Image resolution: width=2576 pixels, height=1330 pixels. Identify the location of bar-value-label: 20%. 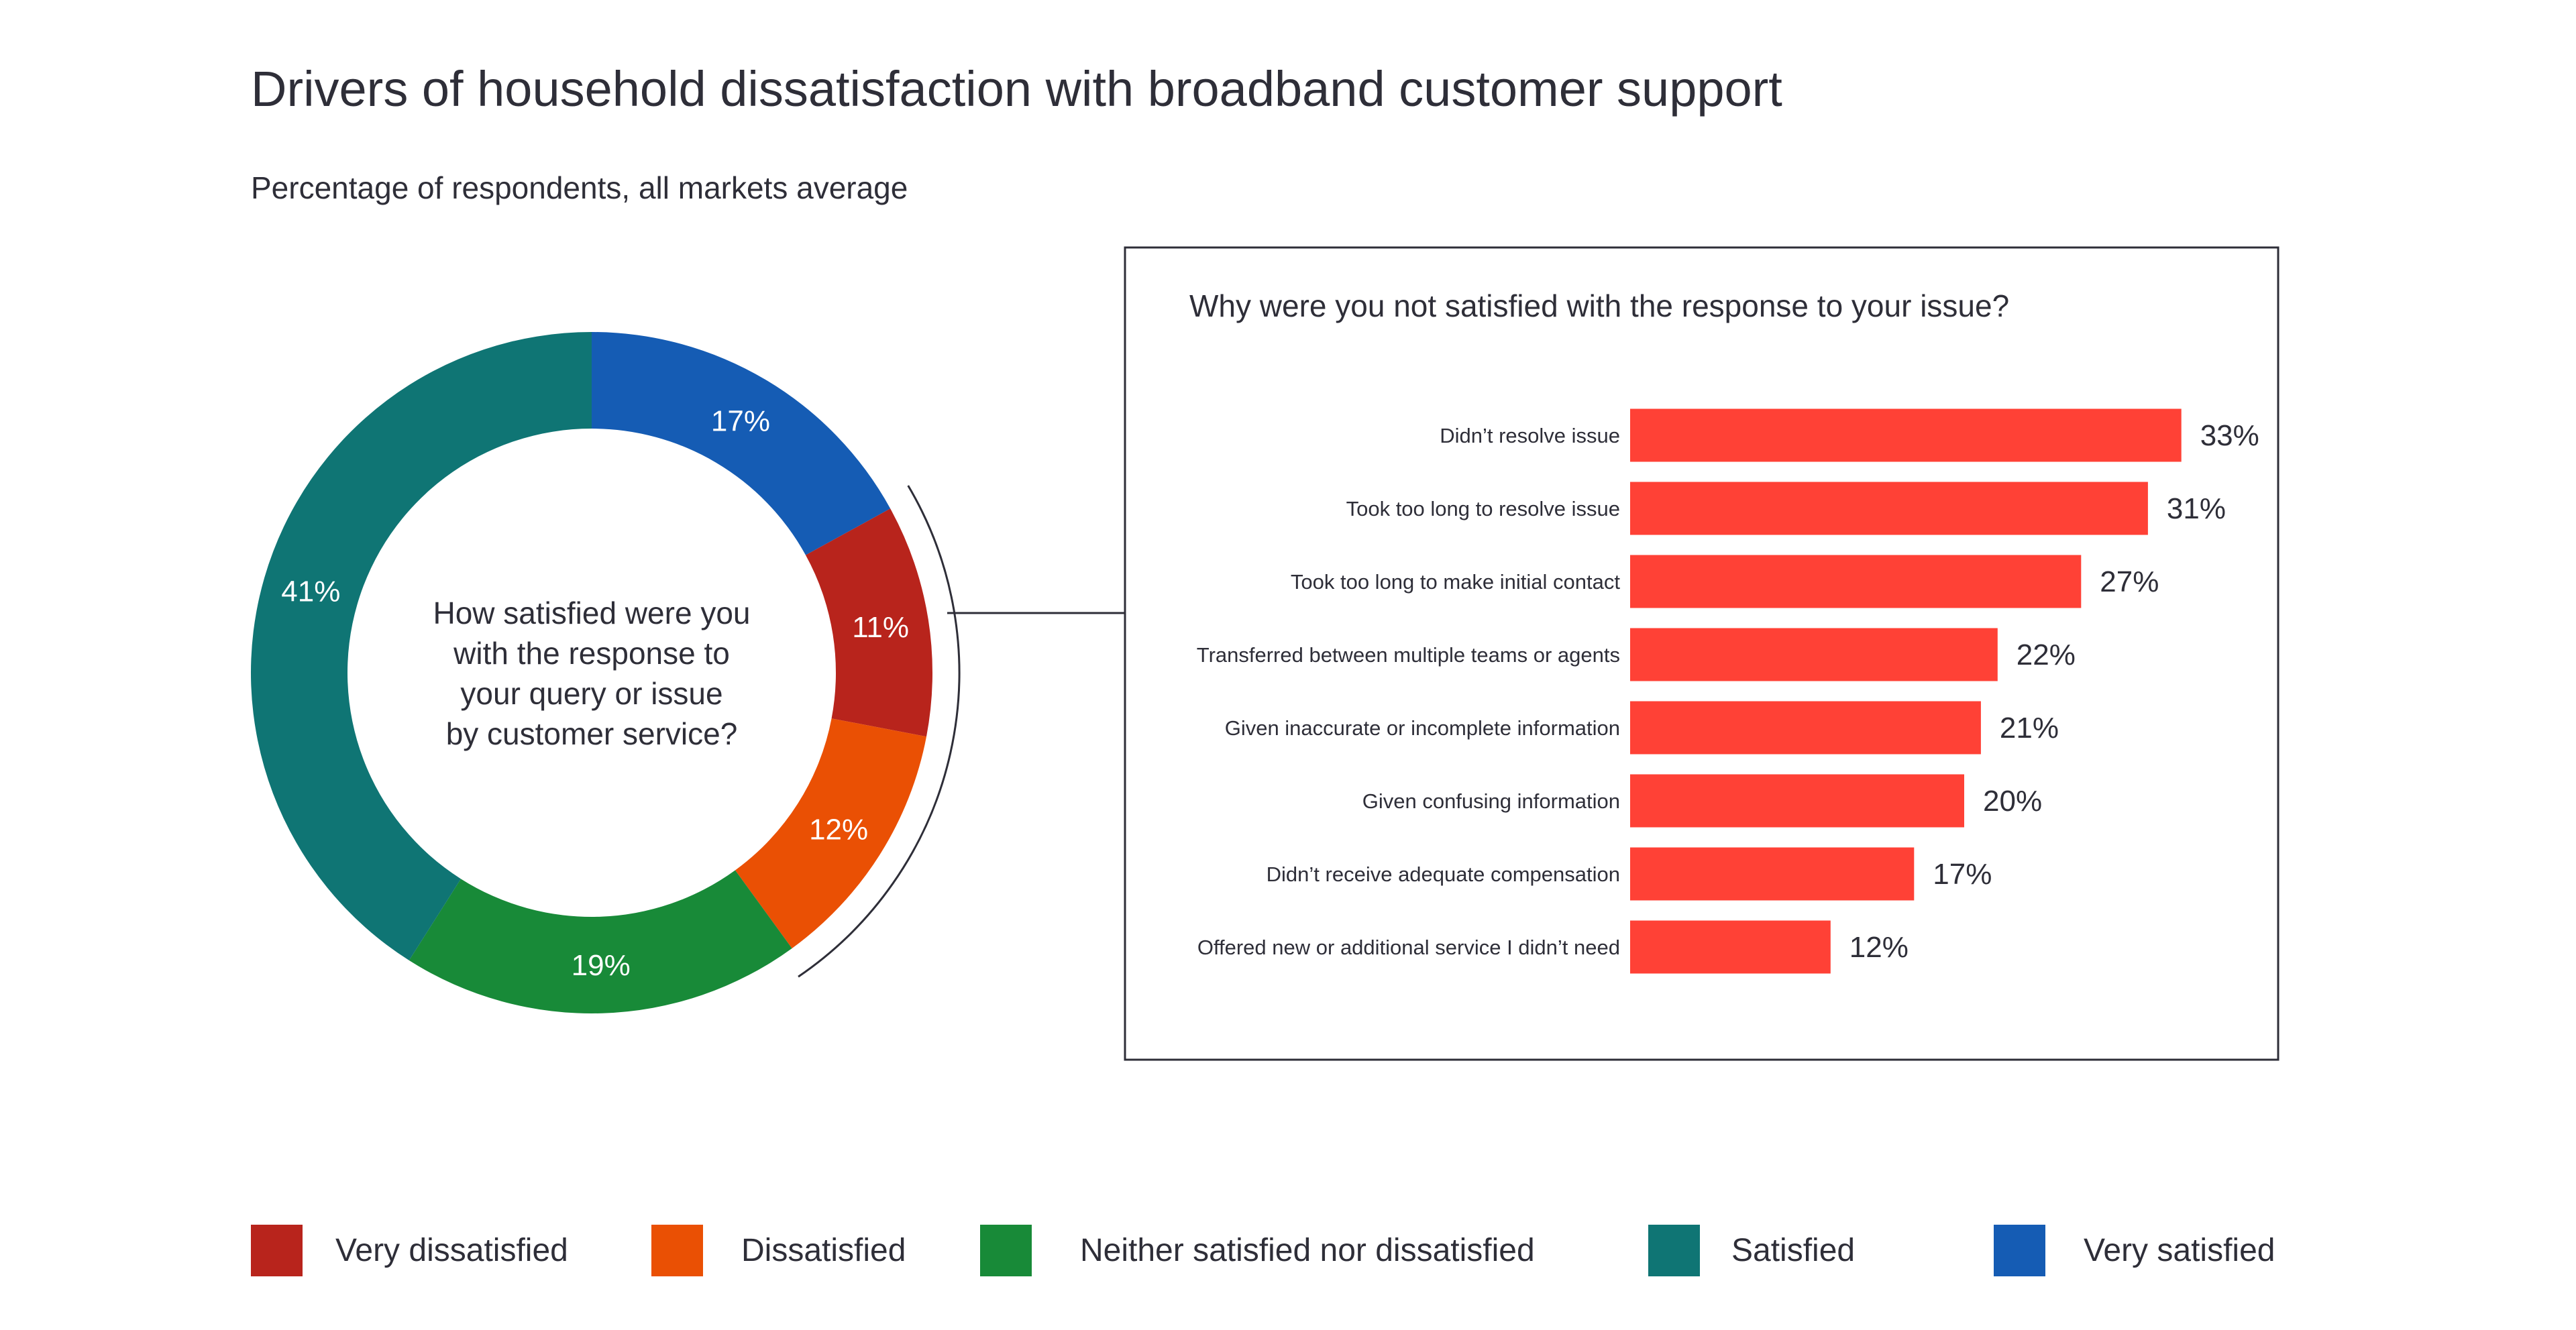
(2012, 801).